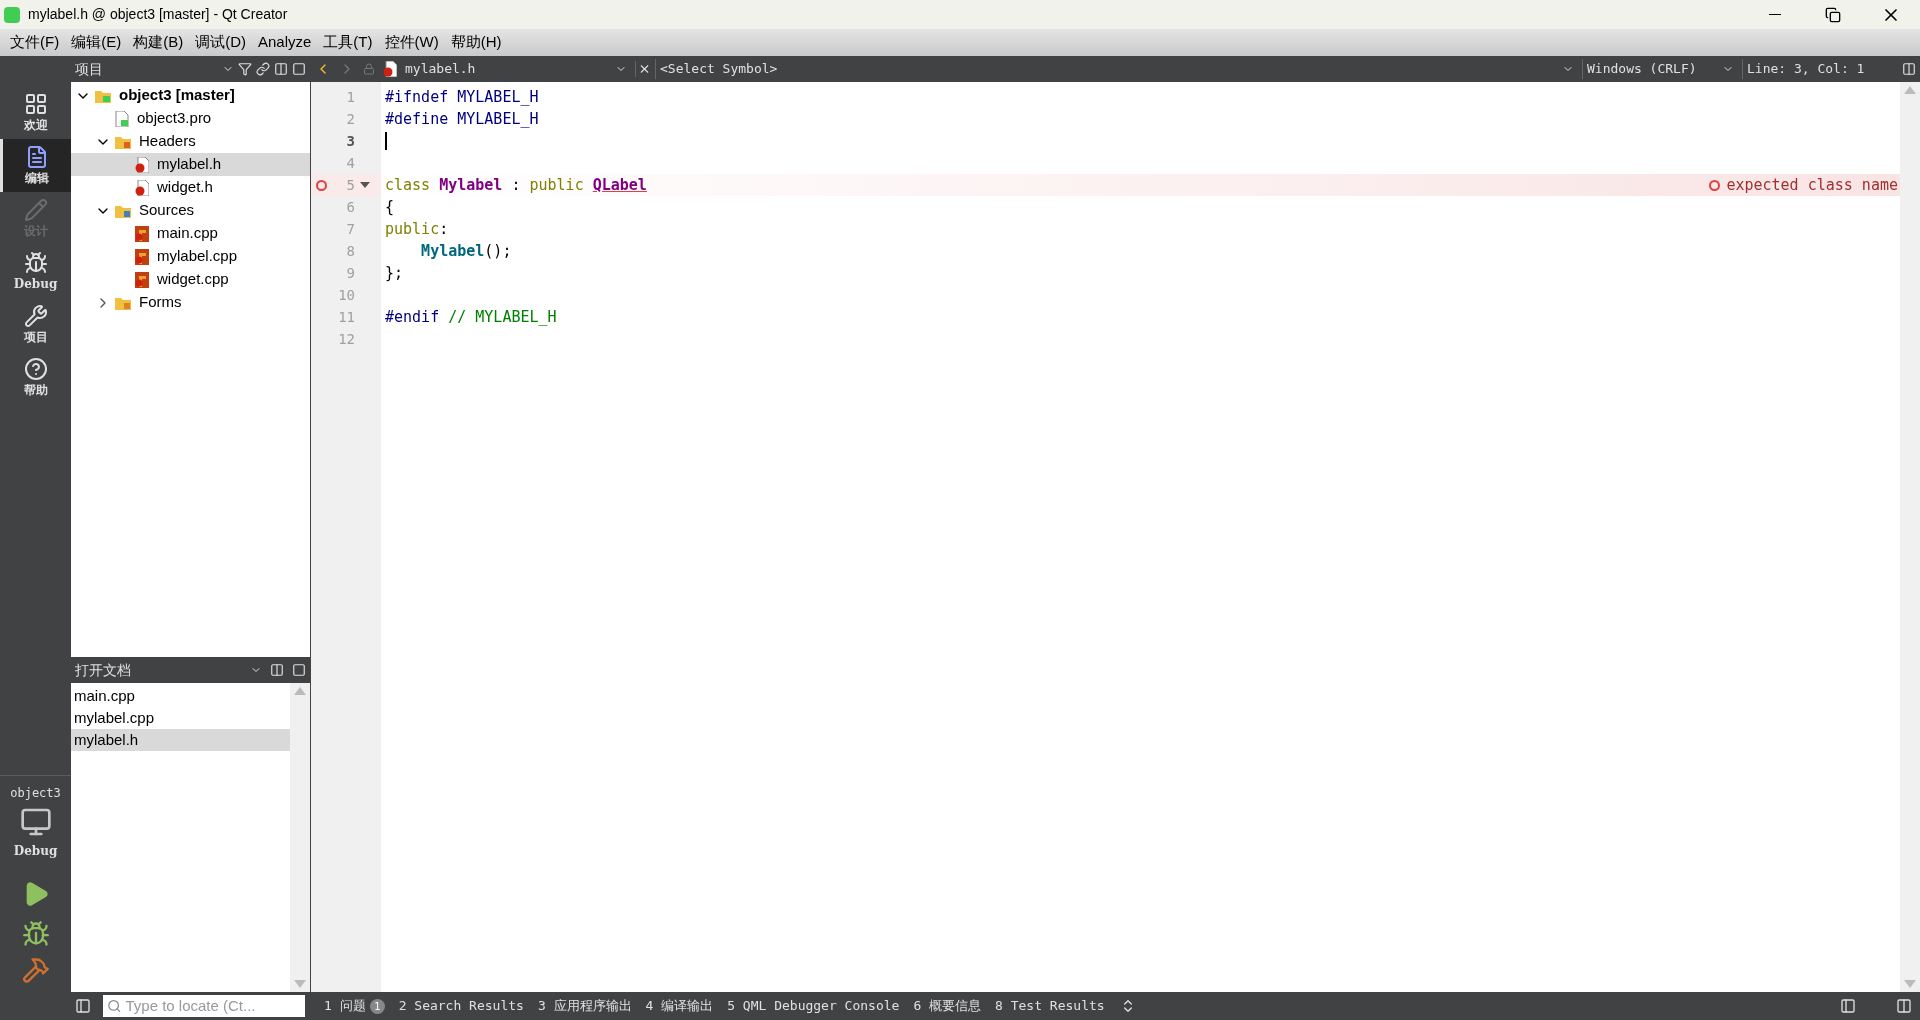  Describe the element at coordinates (35, 42) in the screenshot. I see `menu-item: 文件(F)` at that location.